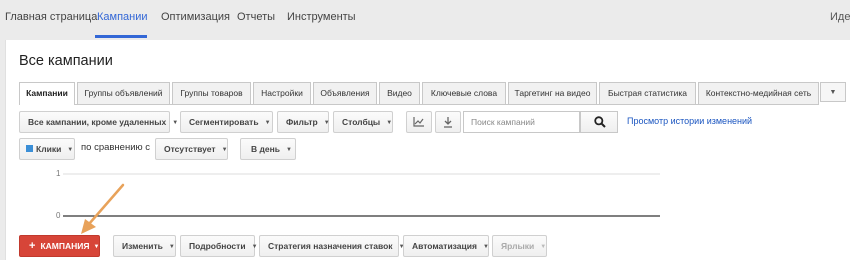 The height and width of the screenshot is (260, 850). What do you see at coordinates (419, 104) in the screenshot?
I see `tabs-baseline` at bounding box center [419, 104].